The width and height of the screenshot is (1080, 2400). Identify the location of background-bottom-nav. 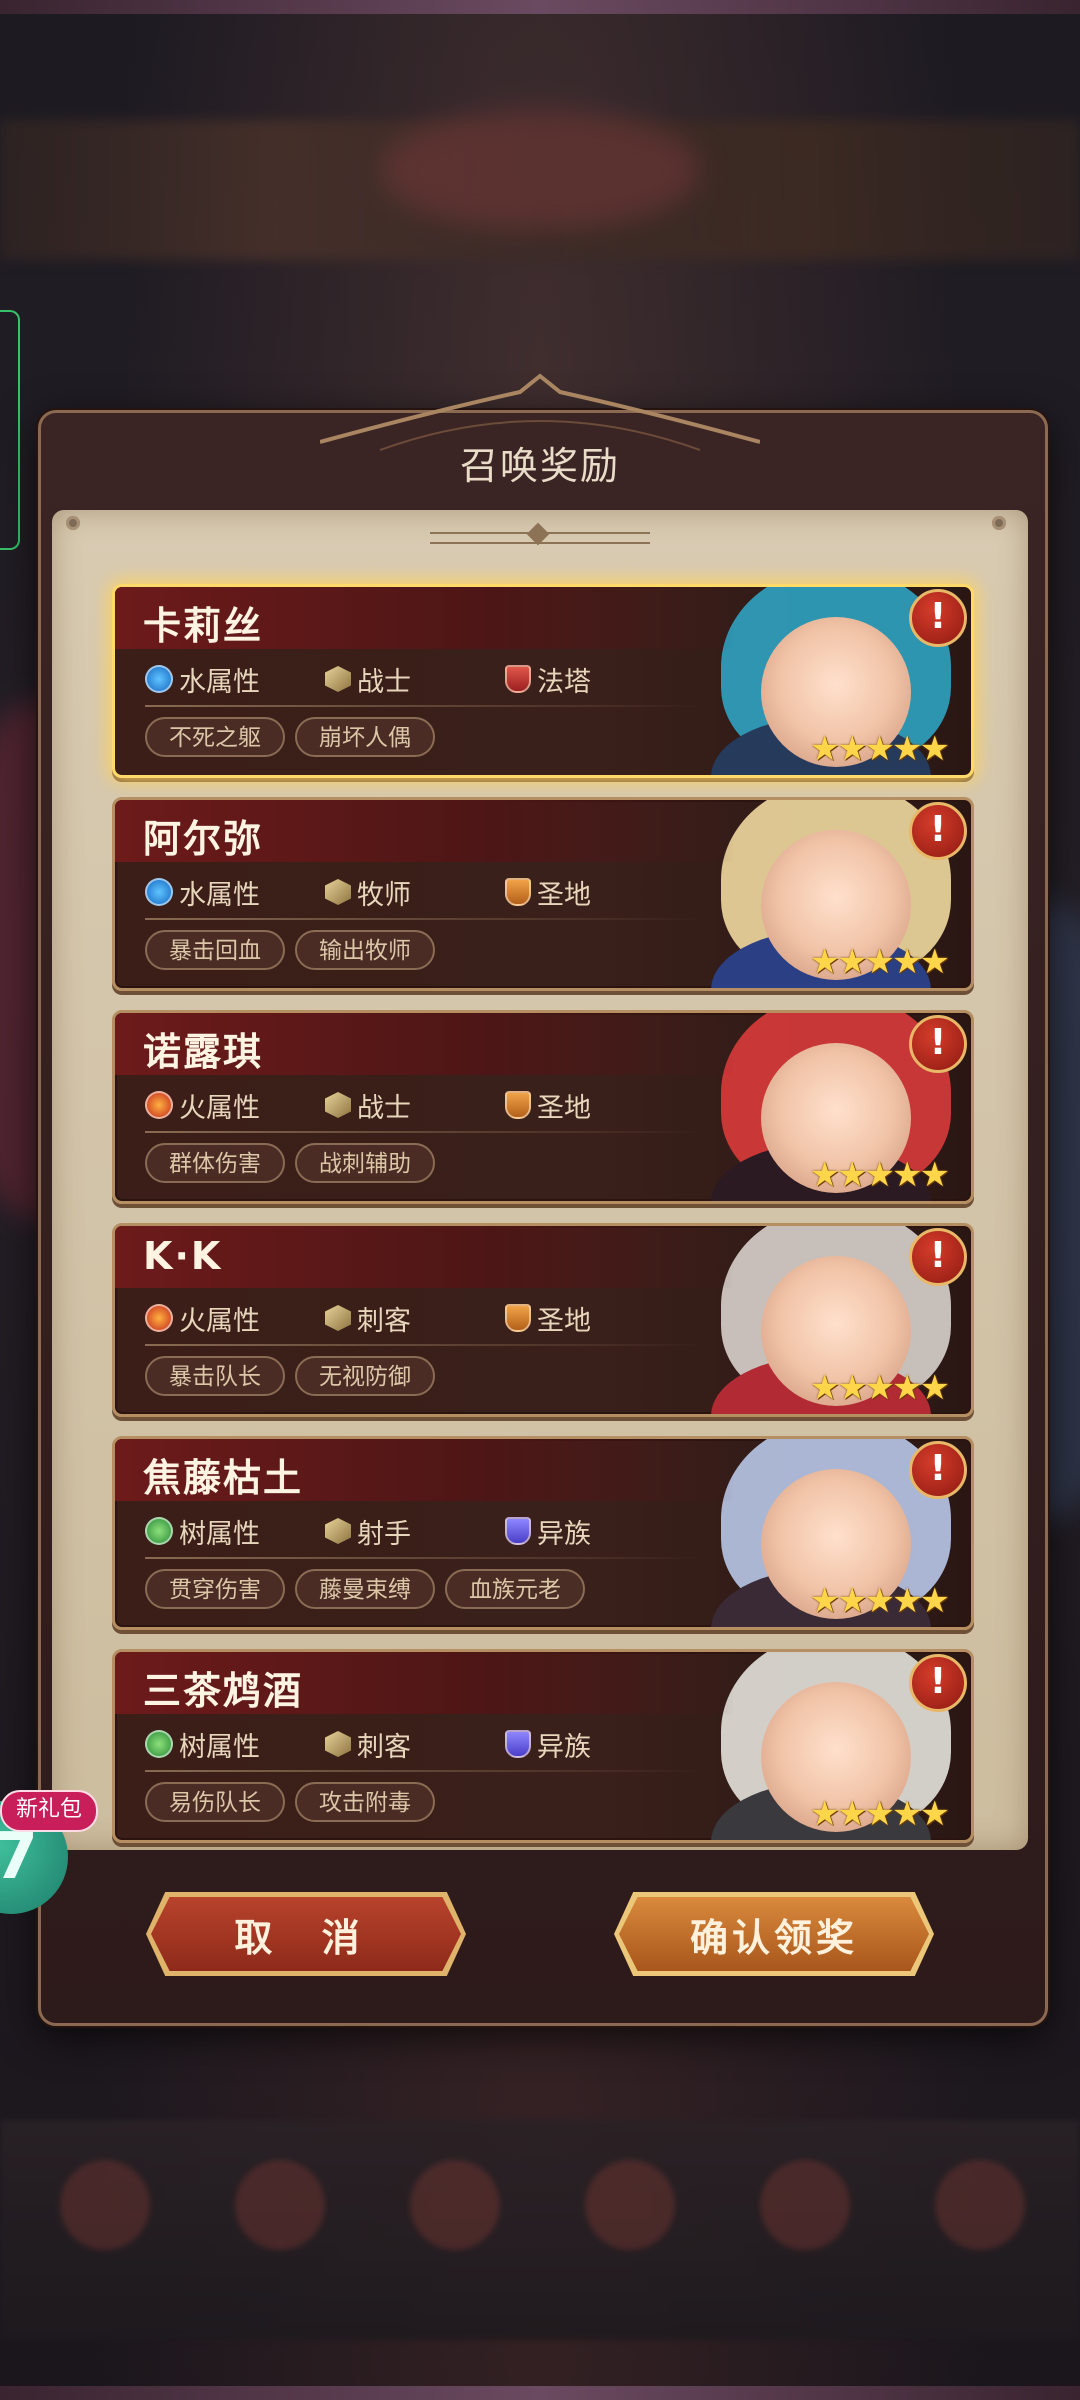
(540, 2230).